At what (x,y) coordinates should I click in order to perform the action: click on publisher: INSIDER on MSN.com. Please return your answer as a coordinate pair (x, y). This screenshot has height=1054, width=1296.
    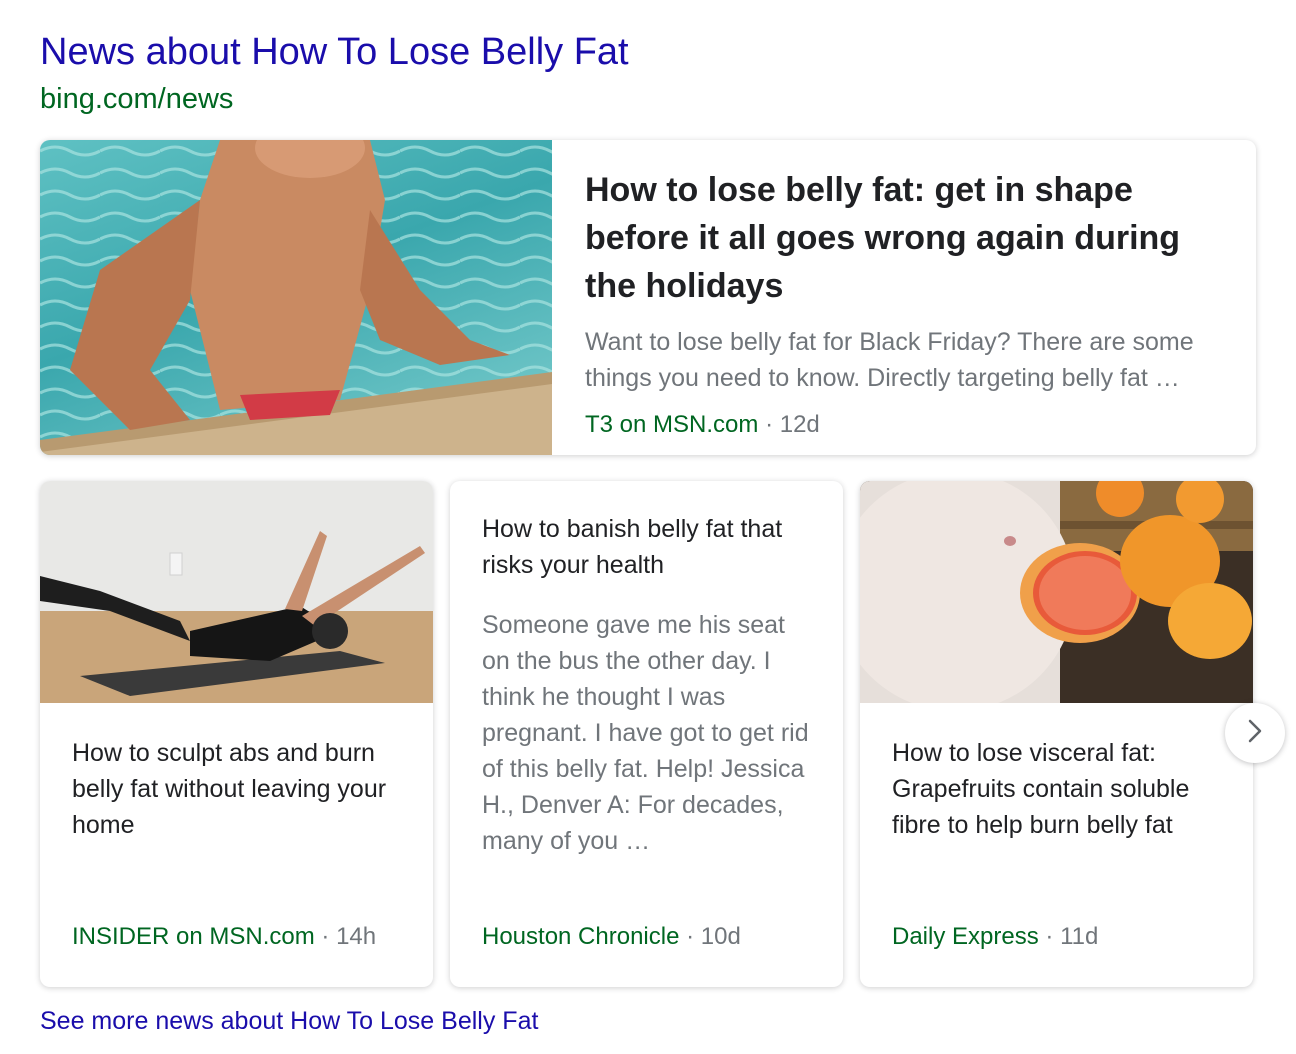
    Looking at the image, I should click on (193, 936).